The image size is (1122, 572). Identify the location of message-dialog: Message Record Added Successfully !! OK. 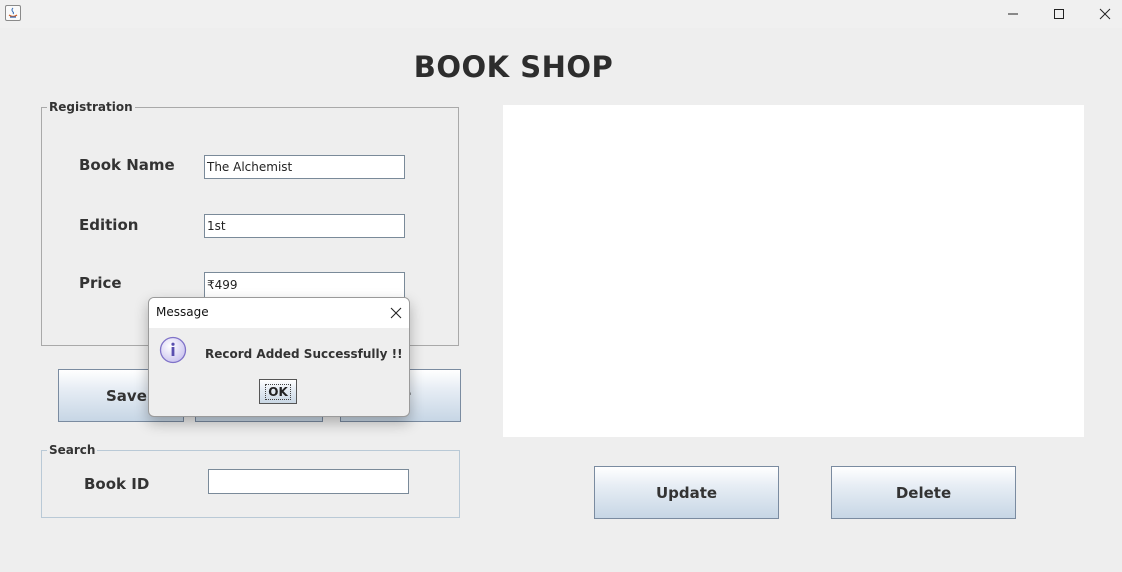
(279, 357).